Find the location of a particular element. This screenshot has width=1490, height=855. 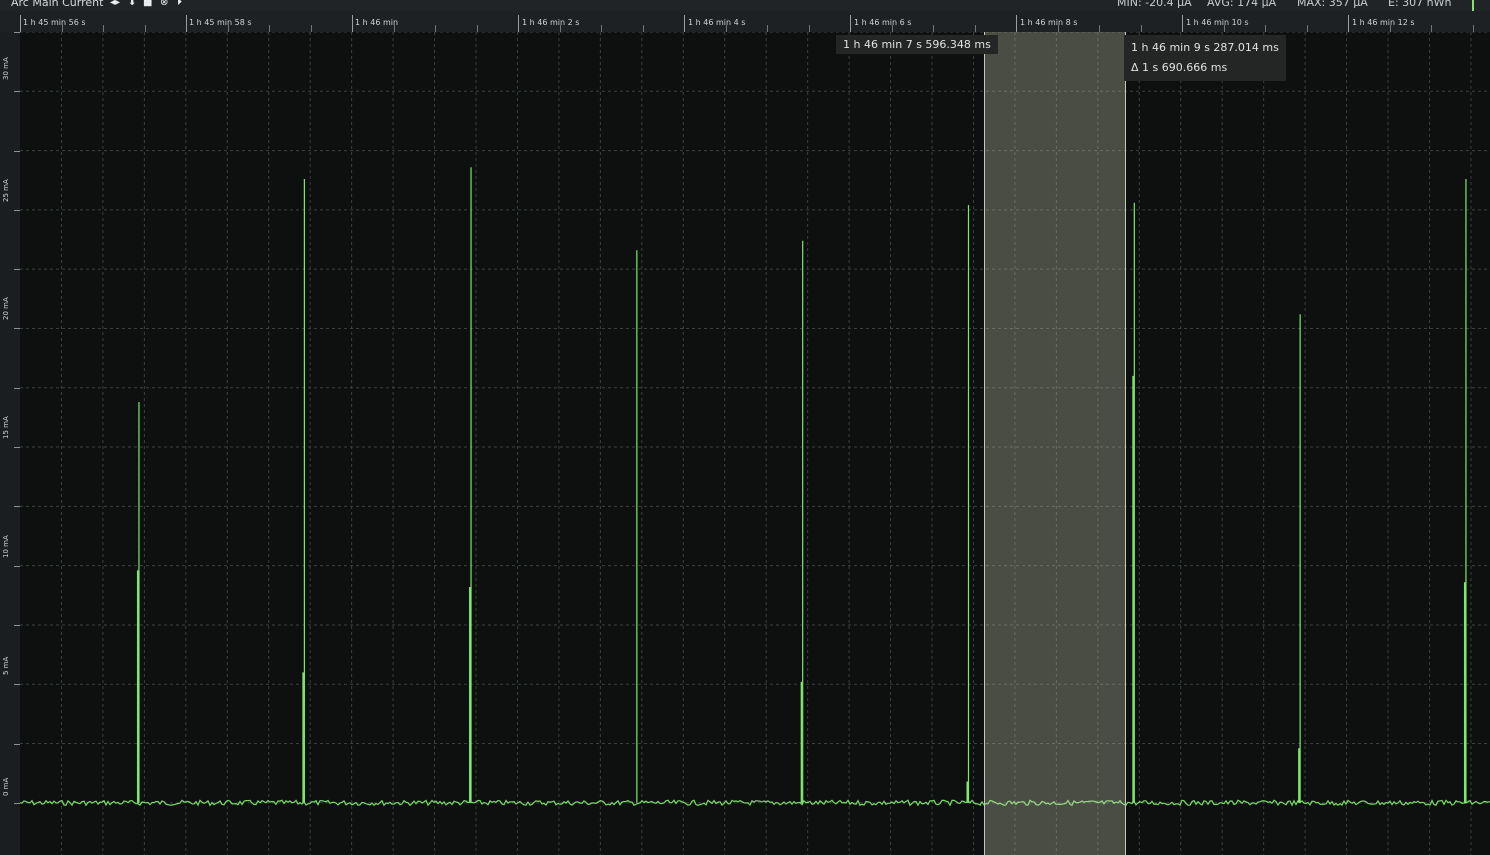

cursor-left-label: 1 h 46 min 7 s 596.348 ms is located at coordinates (917, 44).